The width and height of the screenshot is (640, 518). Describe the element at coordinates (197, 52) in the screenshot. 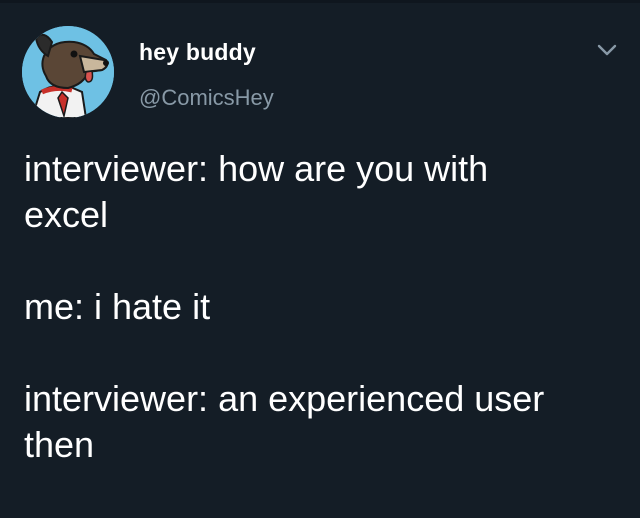

I see `display-name: hey buddy` at that location.